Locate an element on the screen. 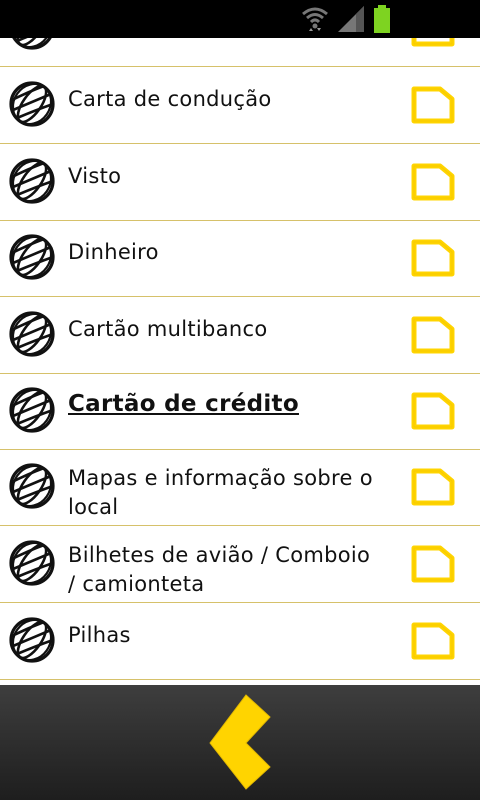  item-label: Mapas e informação sobre o local is located at coordinates (220, 492).